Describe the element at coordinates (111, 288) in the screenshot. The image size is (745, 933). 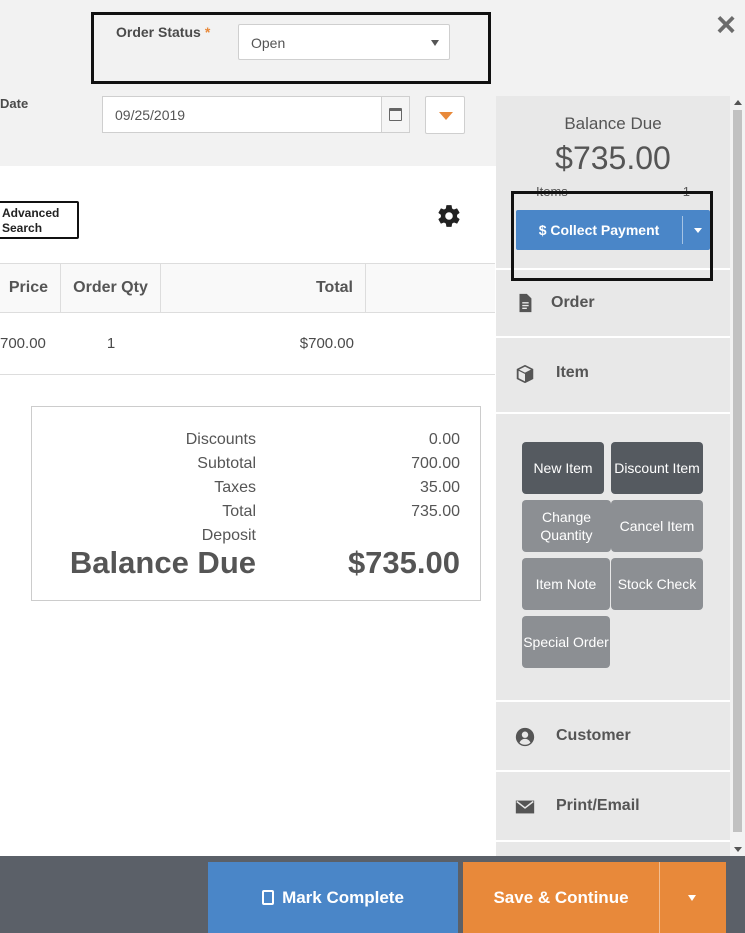
I see `column-header-order-qty: Order Qty` at that location.